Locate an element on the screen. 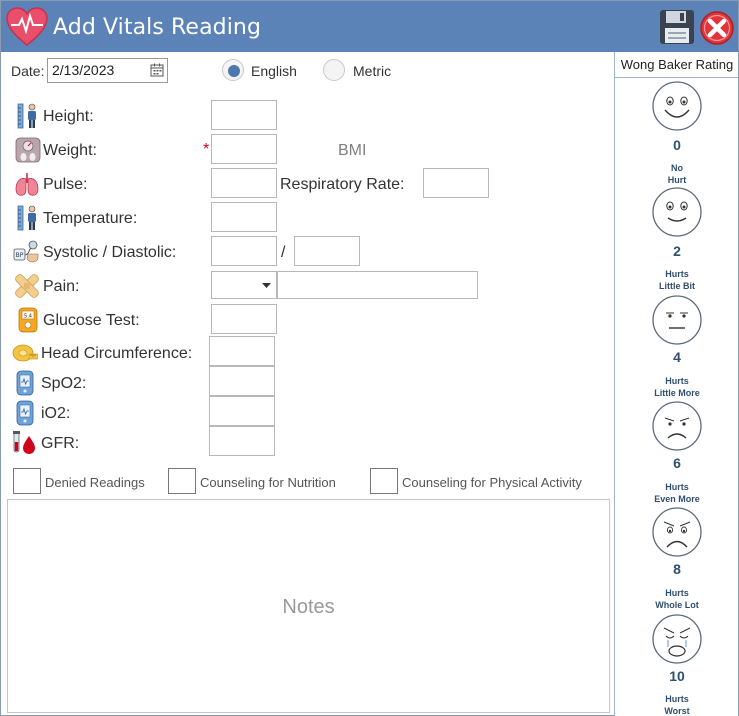 The height and width of the screenshot is (716, 739). person-ruler-icon is located at coordinates (26, 116).